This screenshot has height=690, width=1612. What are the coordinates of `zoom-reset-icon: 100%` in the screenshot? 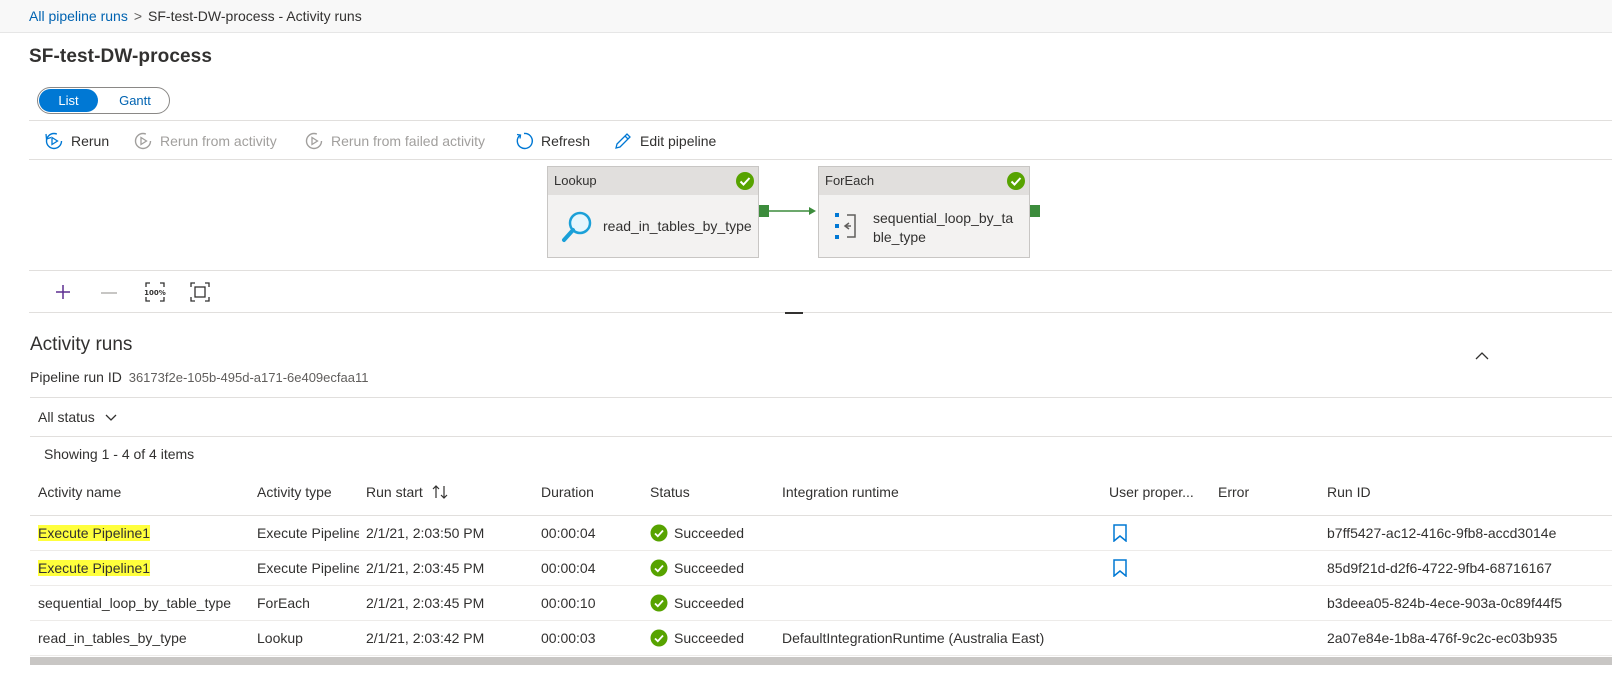 It's located at (155, 292).